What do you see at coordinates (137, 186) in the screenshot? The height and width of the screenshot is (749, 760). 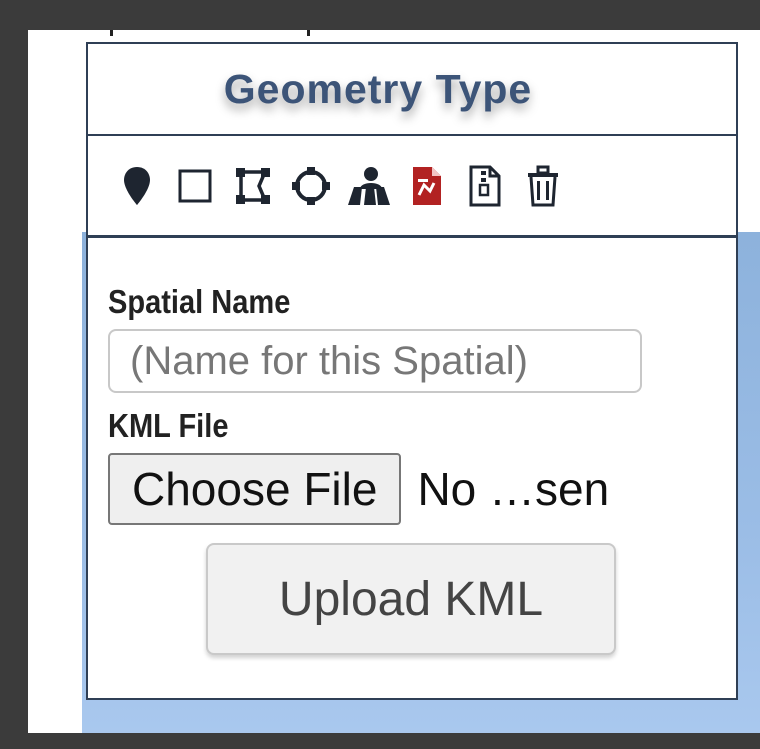 I see `marker-icon` at bounding box center [137, 186].